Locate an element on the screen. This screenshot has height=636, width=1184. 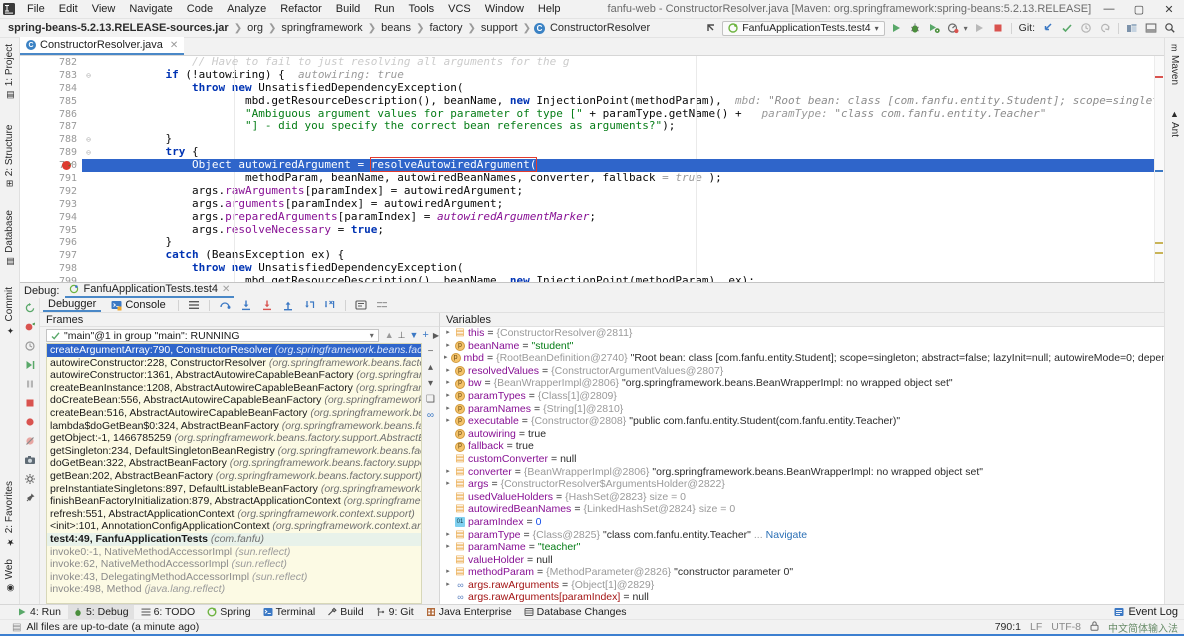
git-history-icon is located at coordinates (1086, 28).